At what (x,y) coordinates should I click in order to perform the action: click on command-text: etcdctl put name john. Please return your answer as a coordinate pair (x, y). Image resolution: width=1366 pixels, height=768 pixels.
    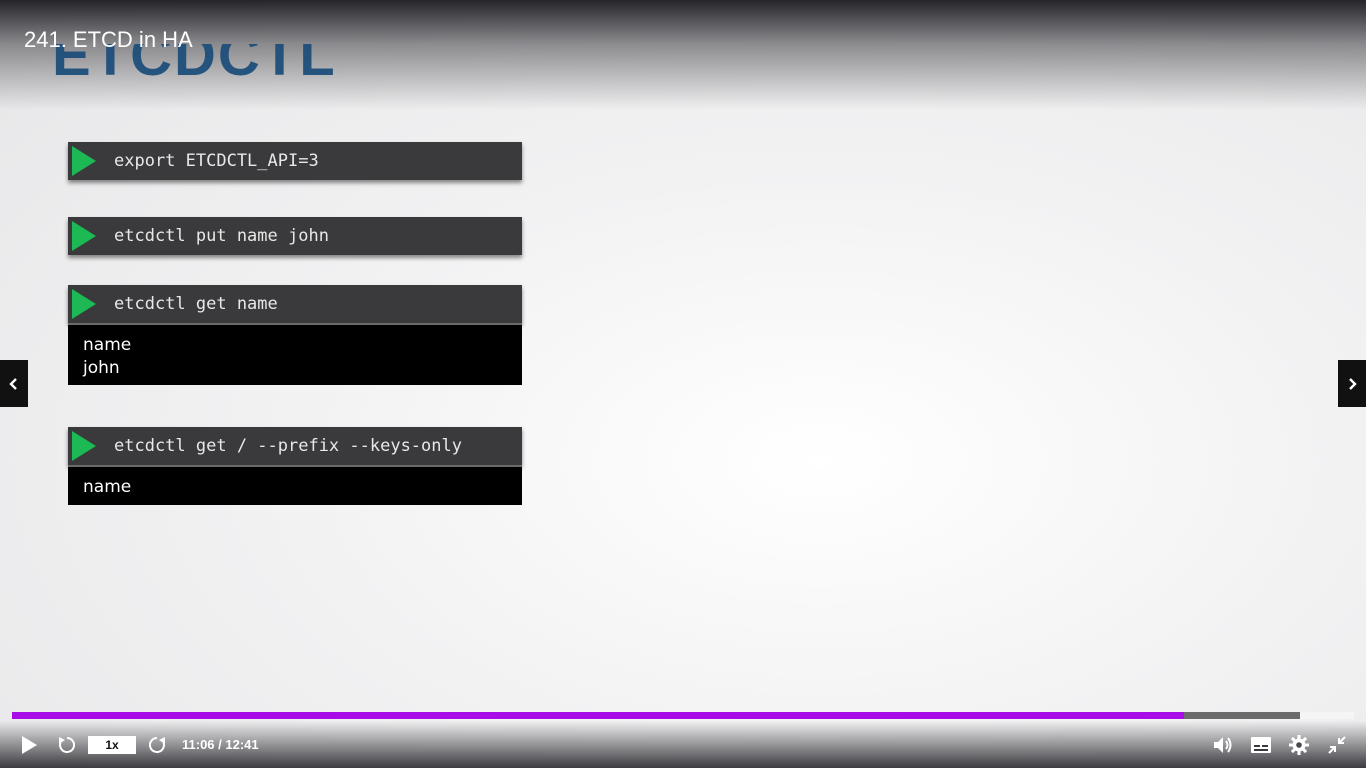
    Looking at the image, I should click on (221, 236).